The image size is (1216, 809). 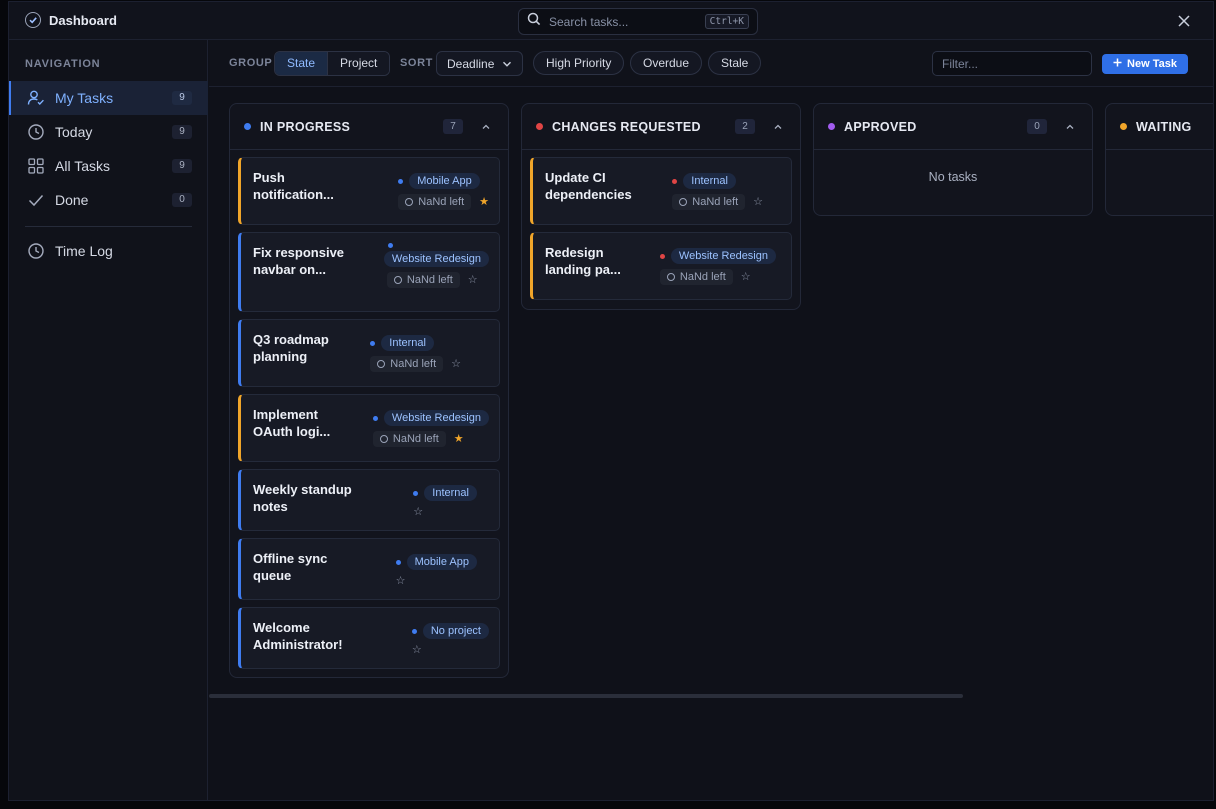 I want to click on task-title: Welcome Administrator!, so click(x=298, y=636).